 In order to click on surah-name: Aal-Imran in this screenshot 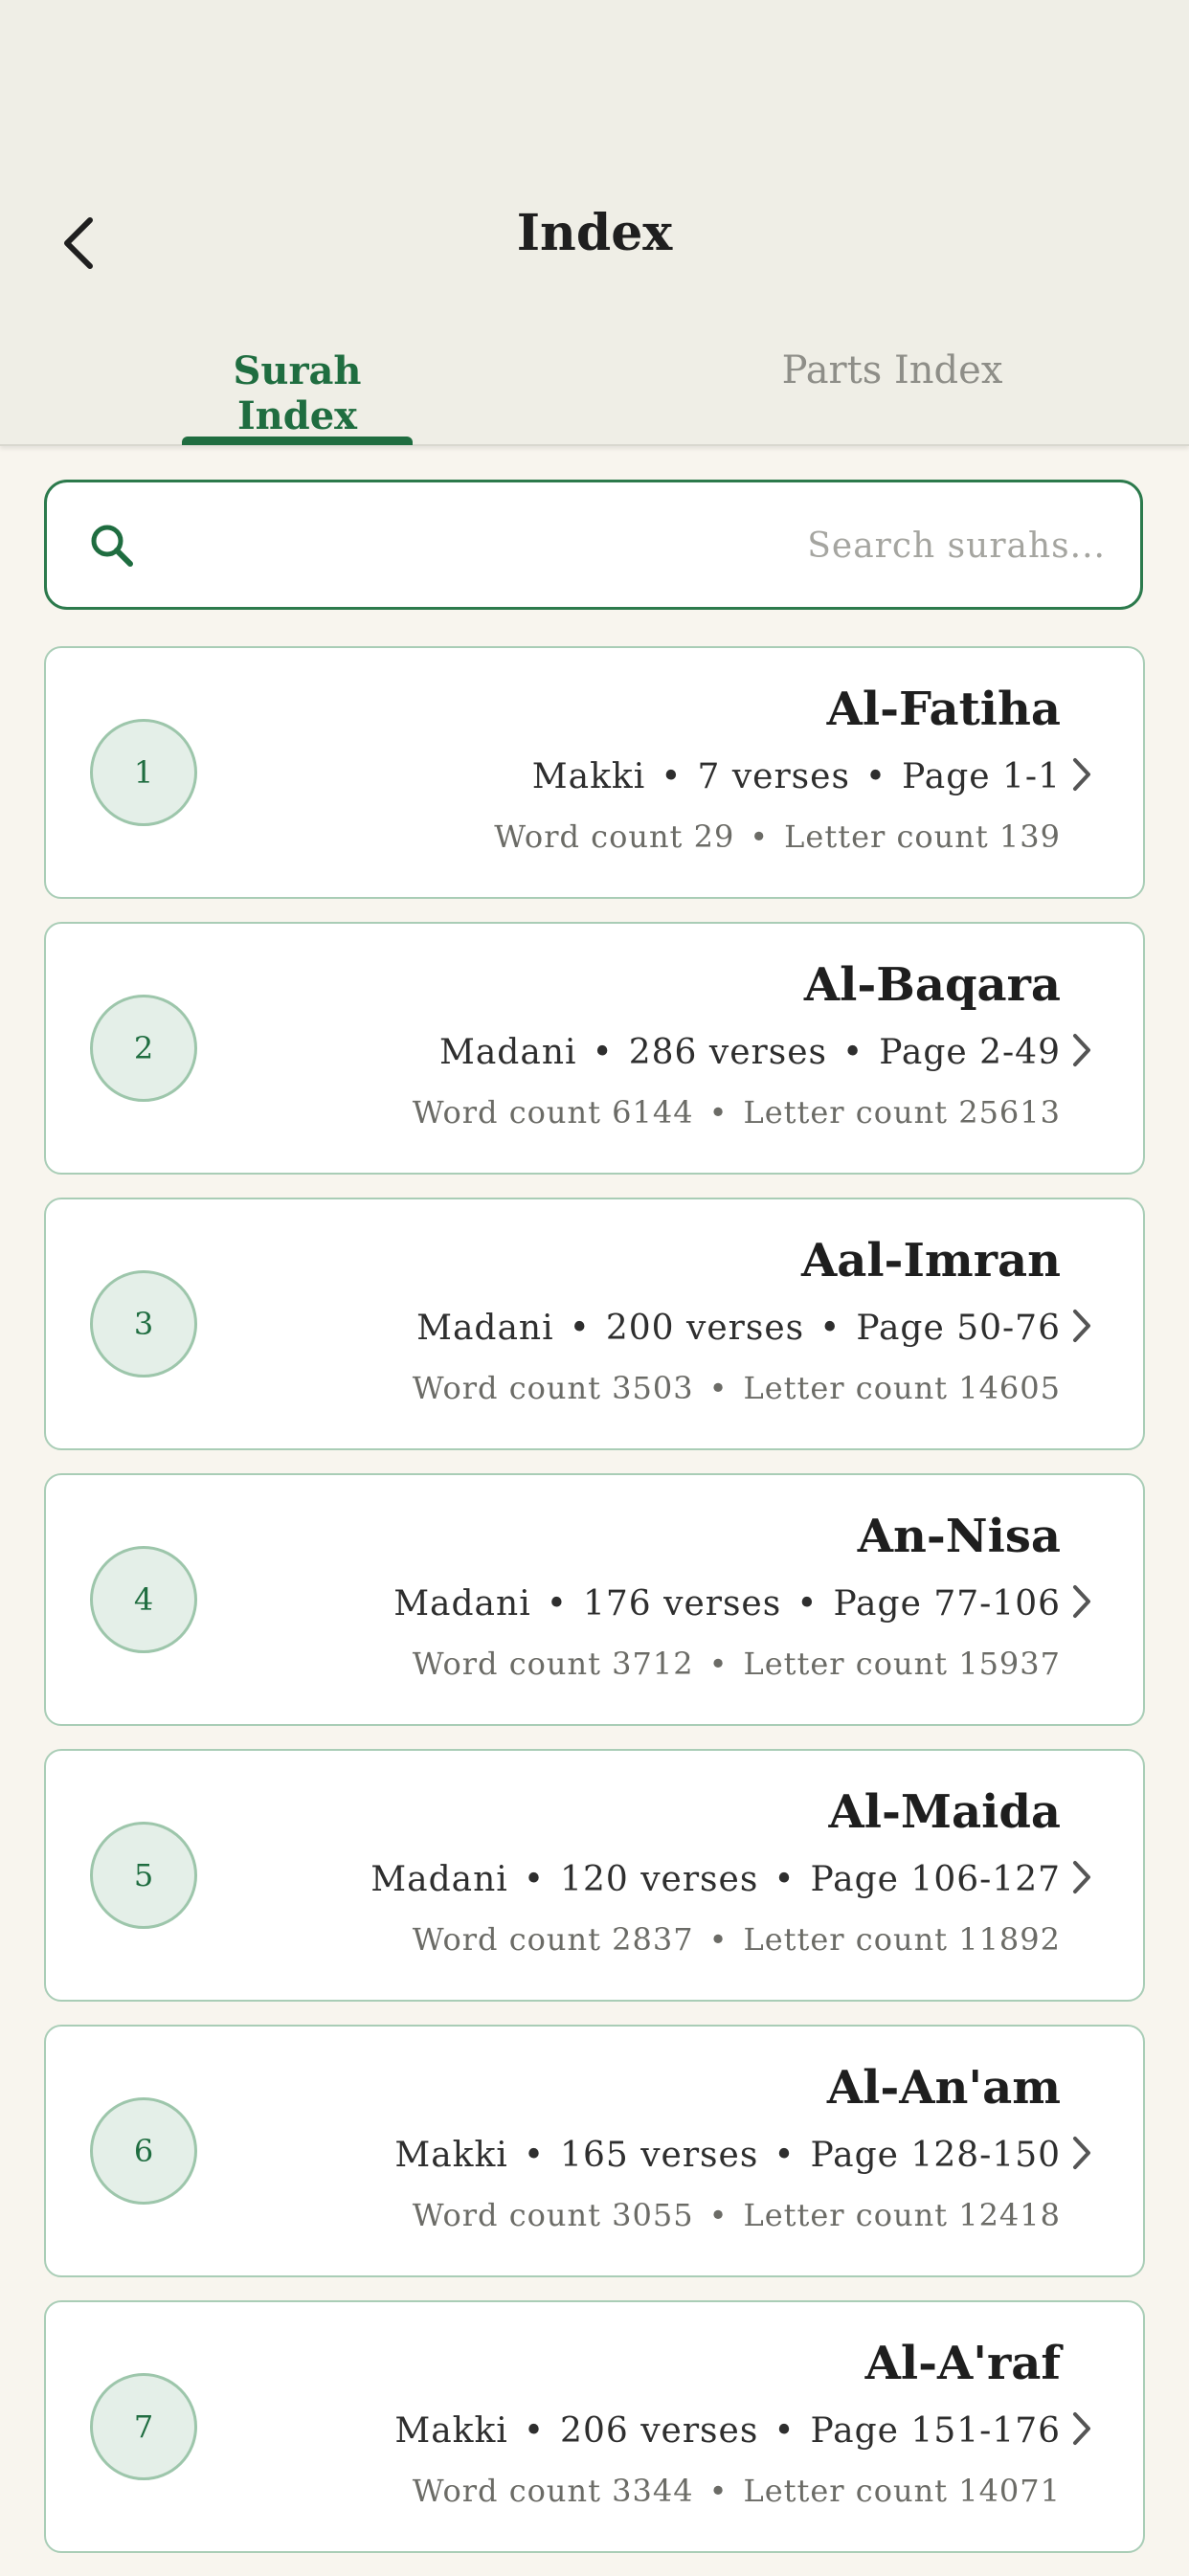, I will do `click(930, 1261)`.